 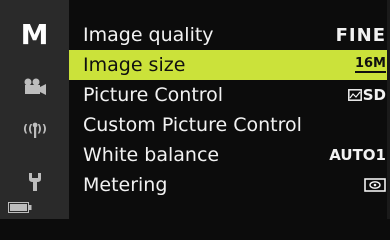 I want to click on picture-control-glyph-icon, so click(x=354, y=95).